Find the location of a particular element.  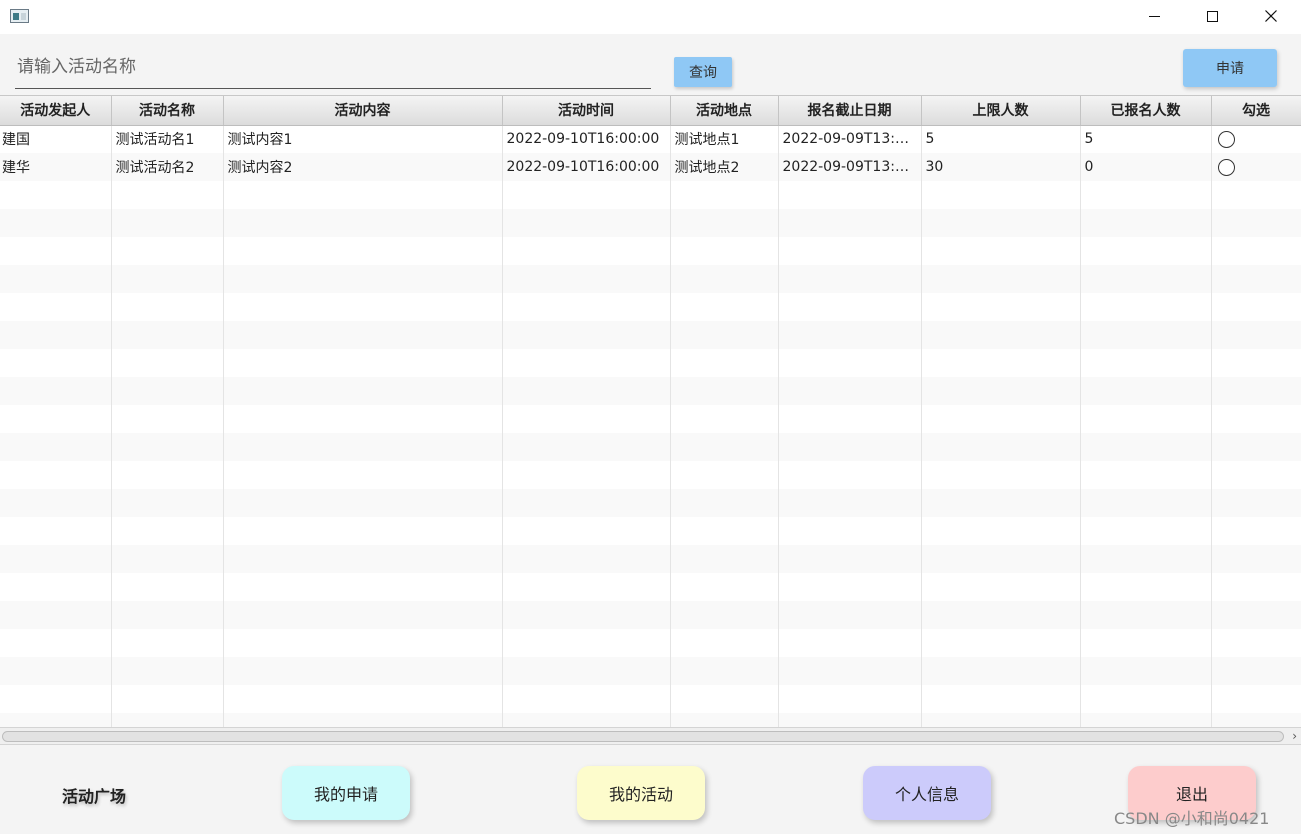

table-cell: 2022-09-10T16:00:00 is located at coordinates (586, 139).